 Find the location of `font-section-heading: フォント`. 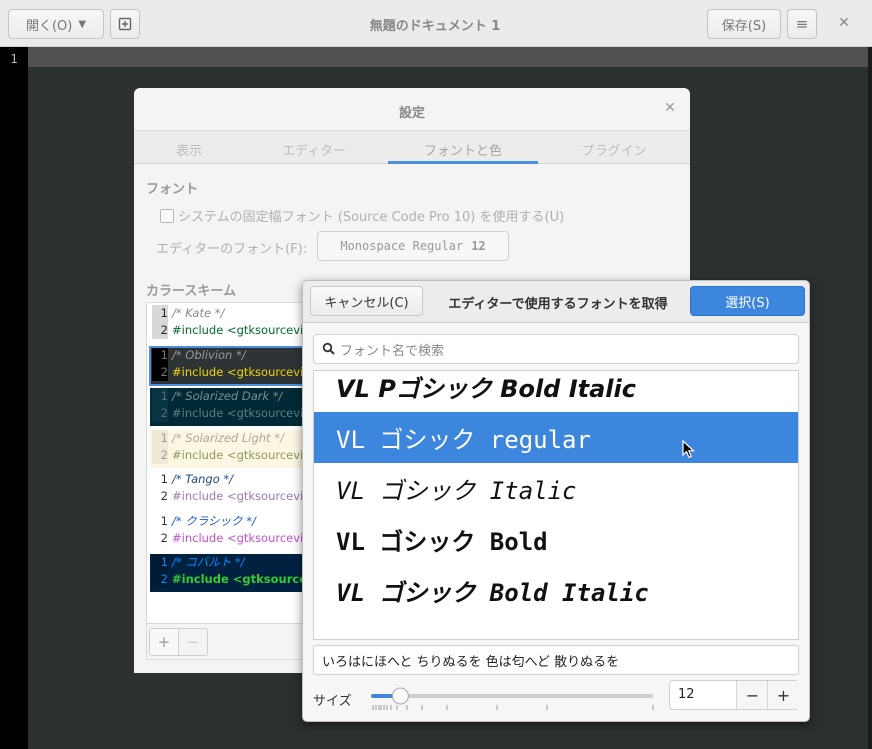

font-section-heading: フォント is located at coordinates (172, 189).